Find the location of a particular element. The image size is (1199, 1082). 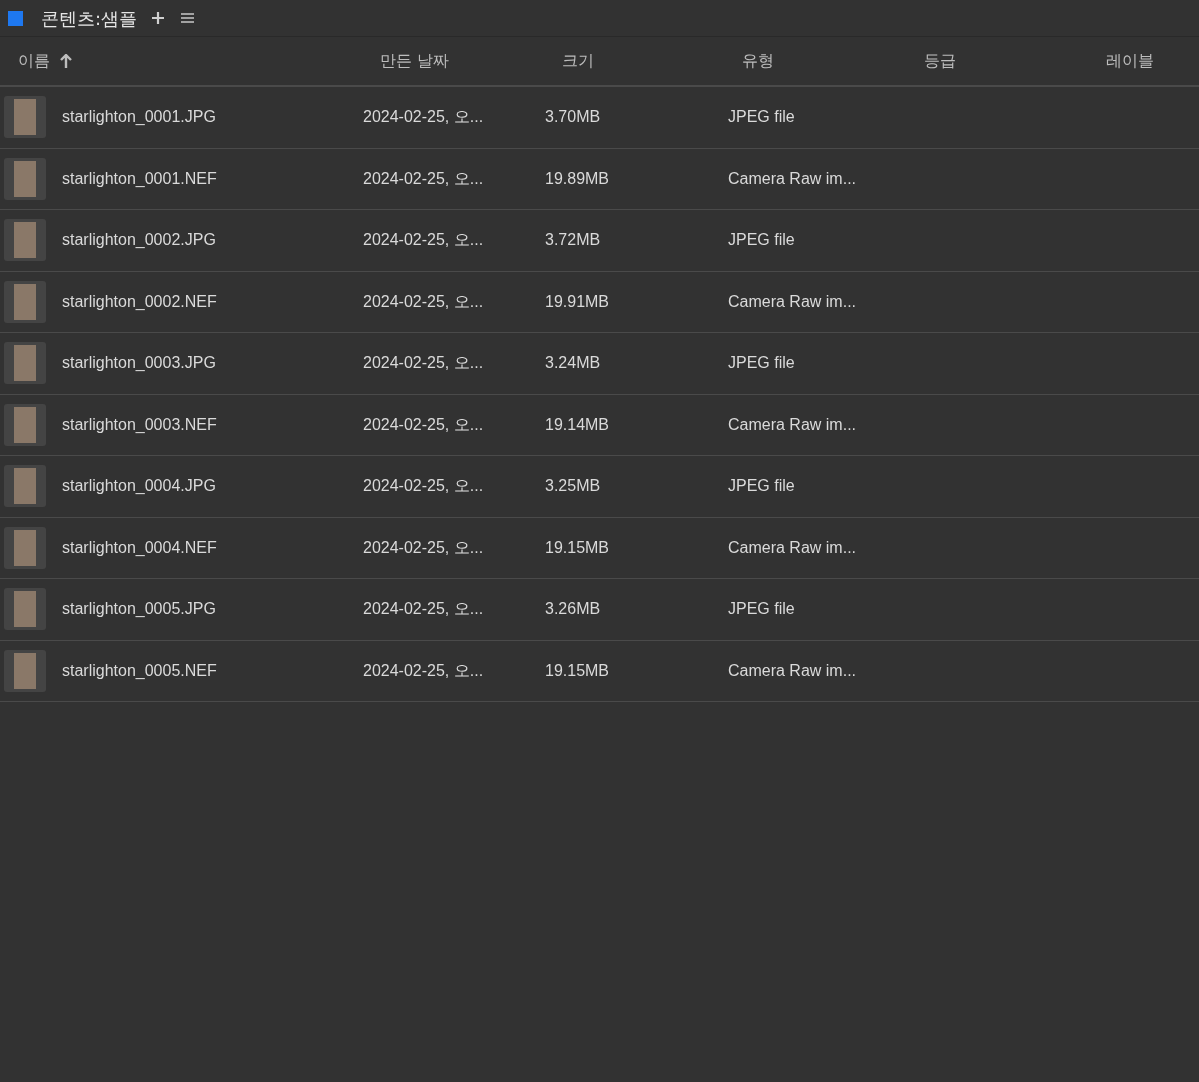

file-size: 3.72MB is located at coordinates (573, 240).